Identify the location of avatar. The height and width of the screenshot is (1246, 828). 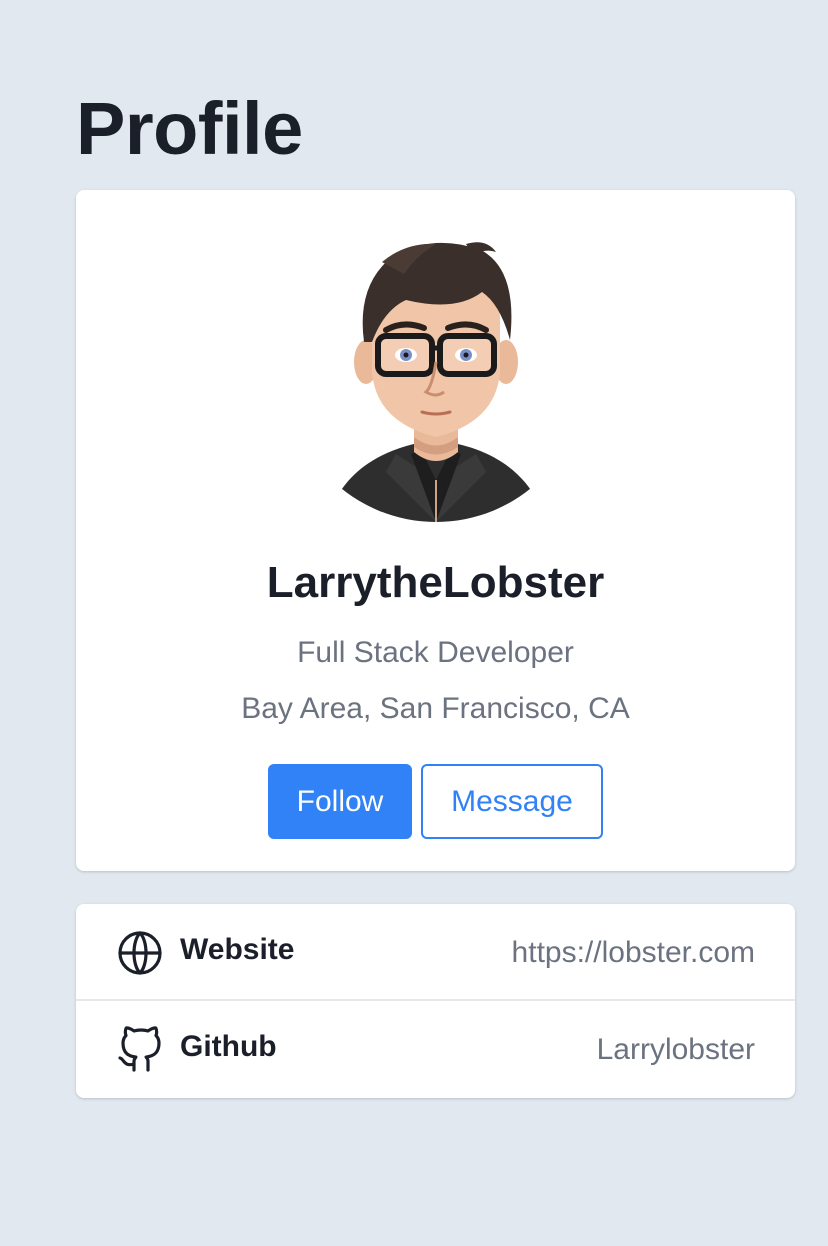
(436, 372).